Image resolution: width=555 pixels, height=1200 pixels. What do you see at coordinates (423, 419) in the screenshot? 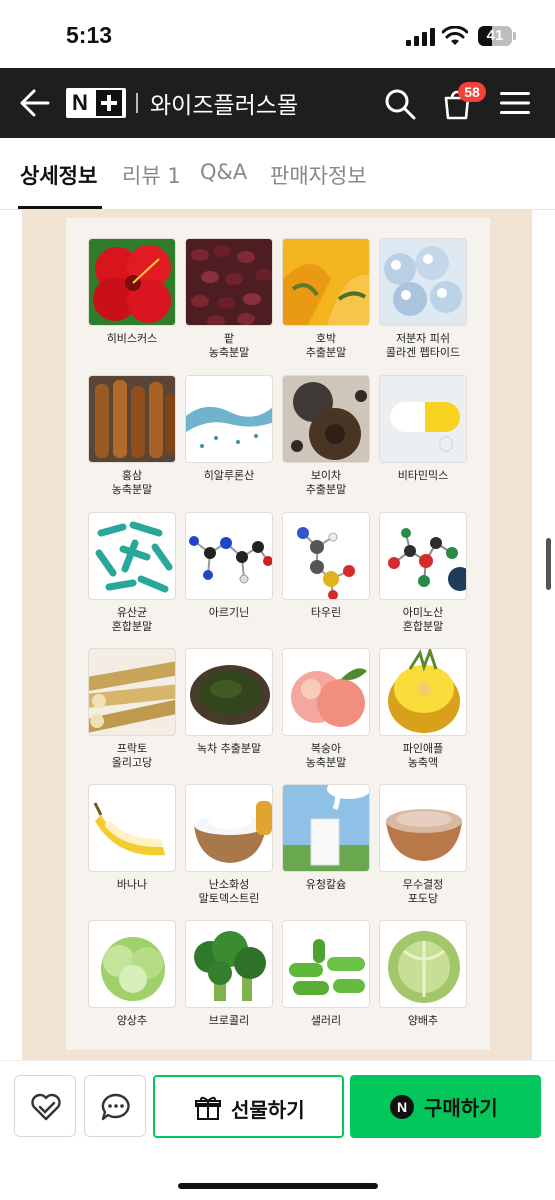
I see `vitamin-capsule-image` at bounding box center [423, 419].